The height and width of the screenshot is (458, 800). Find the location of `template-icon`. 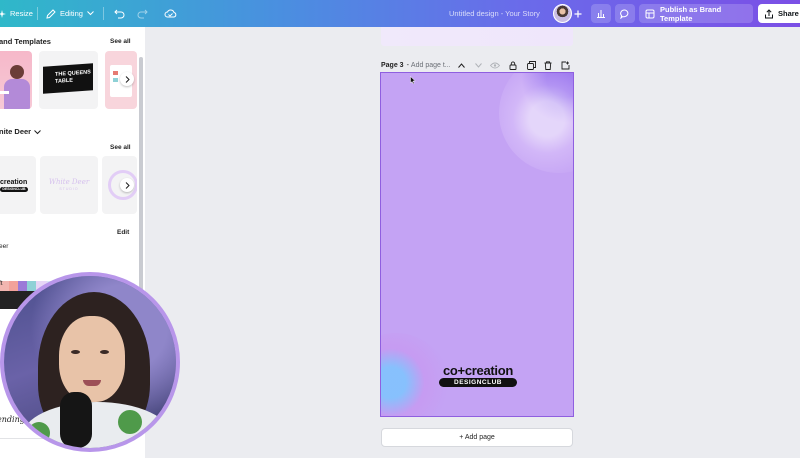

template-icon is located at coordinates (650, 14).